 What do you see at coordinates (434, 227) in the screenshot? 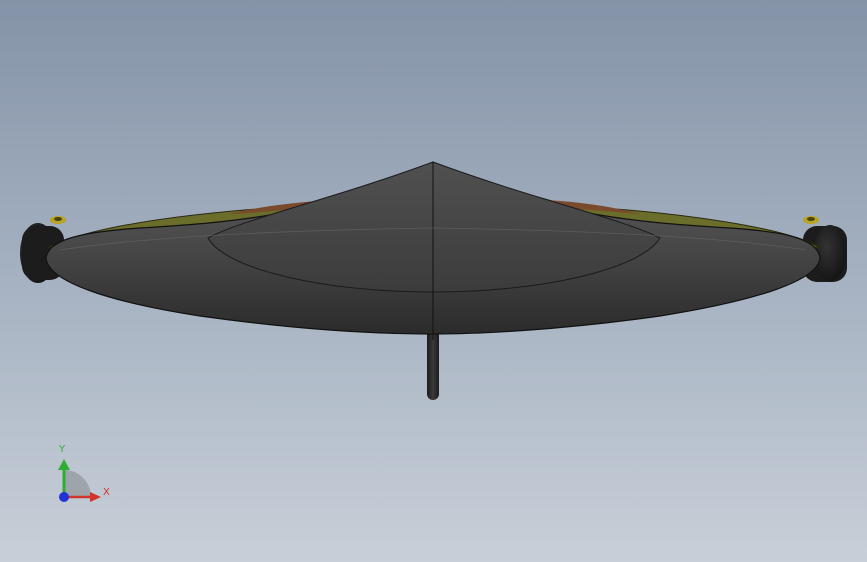
I see `wing-center-dome` at bounding box center [434, 227].